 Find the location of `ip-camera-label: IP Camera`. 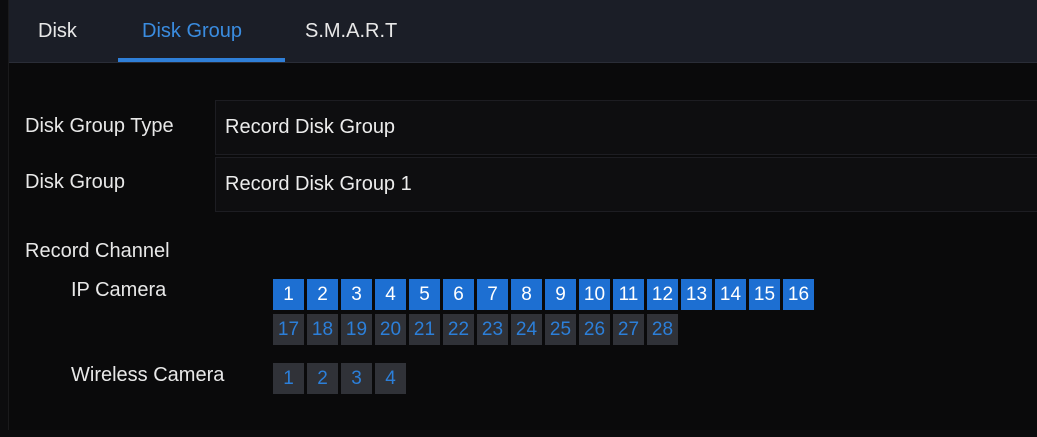

ip-camera-label: IP Camera is located at coordinates (119, 290).